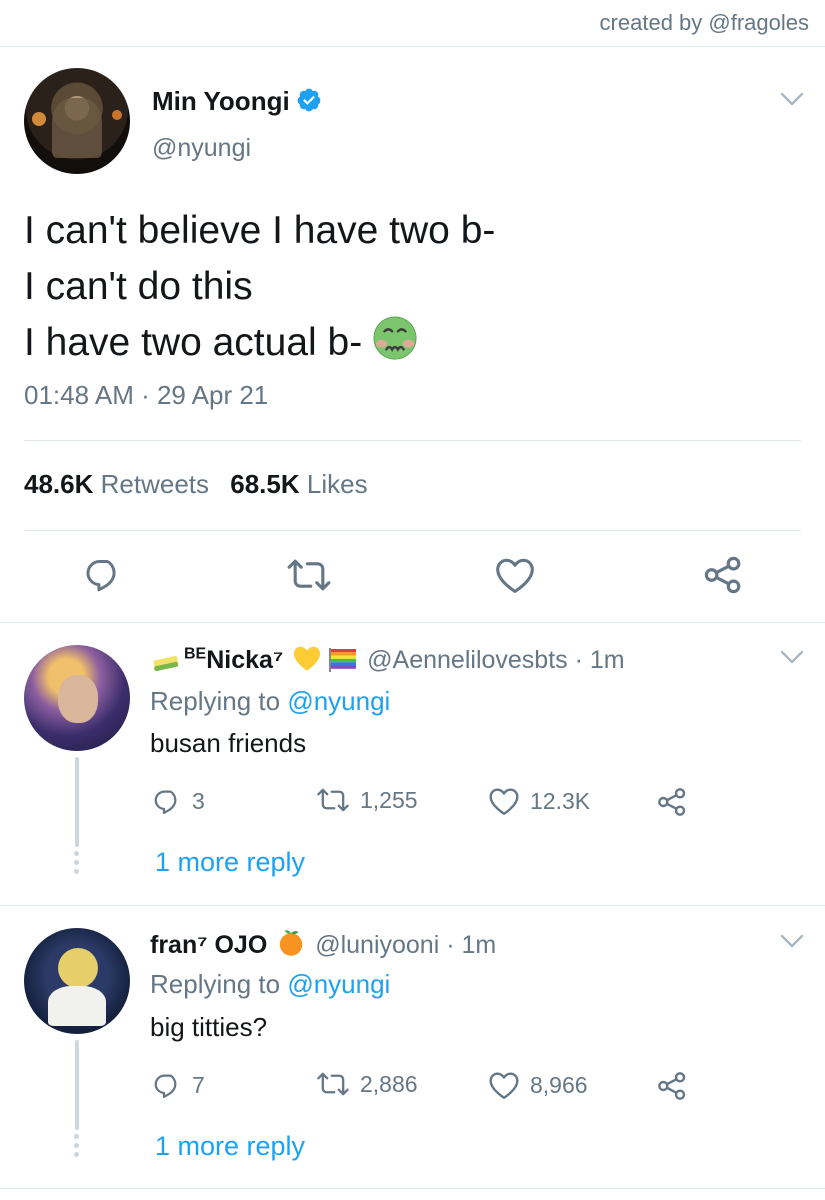  Describe the element at coordinates (193, 342) in the screenshot. I see `tweet-line: I have two actual b-` at that location.